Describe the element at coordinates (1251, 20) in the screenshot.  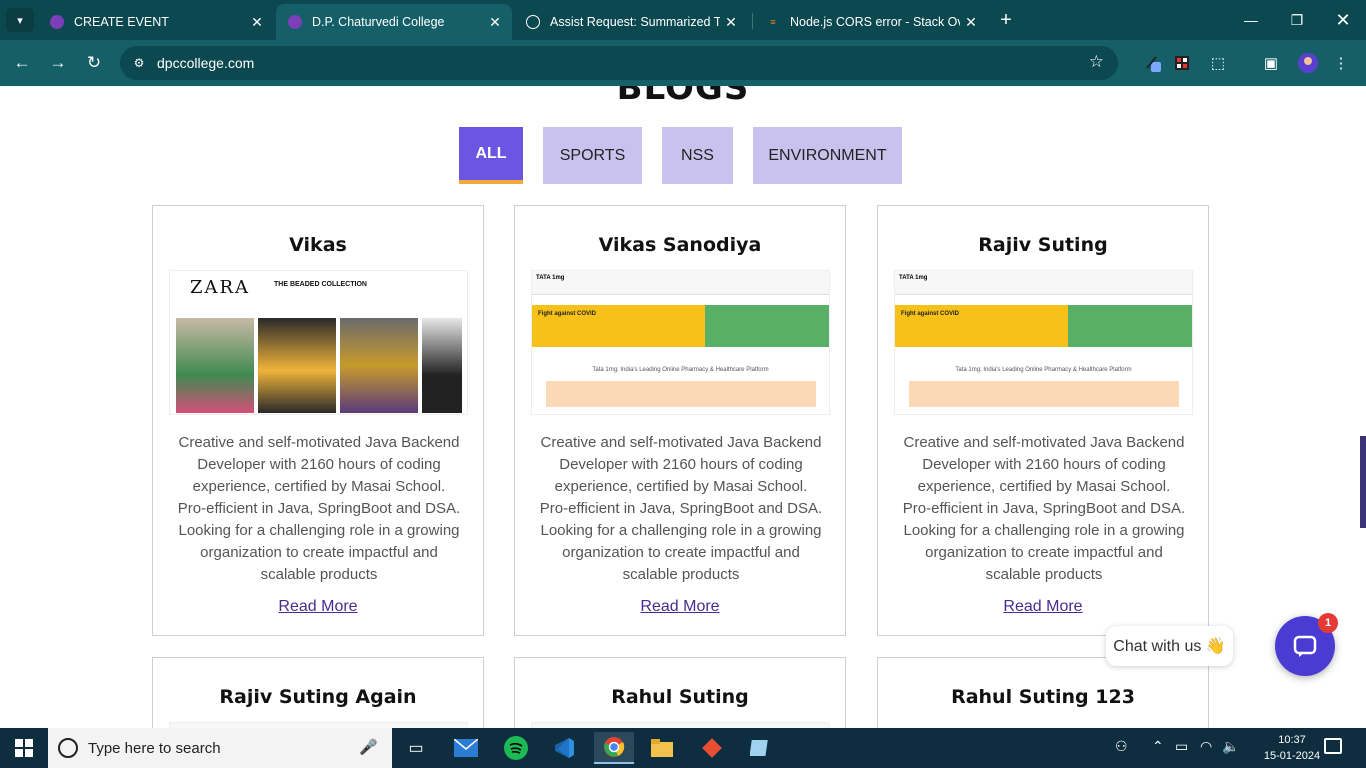
I see `minimize-icon: —` at that location.